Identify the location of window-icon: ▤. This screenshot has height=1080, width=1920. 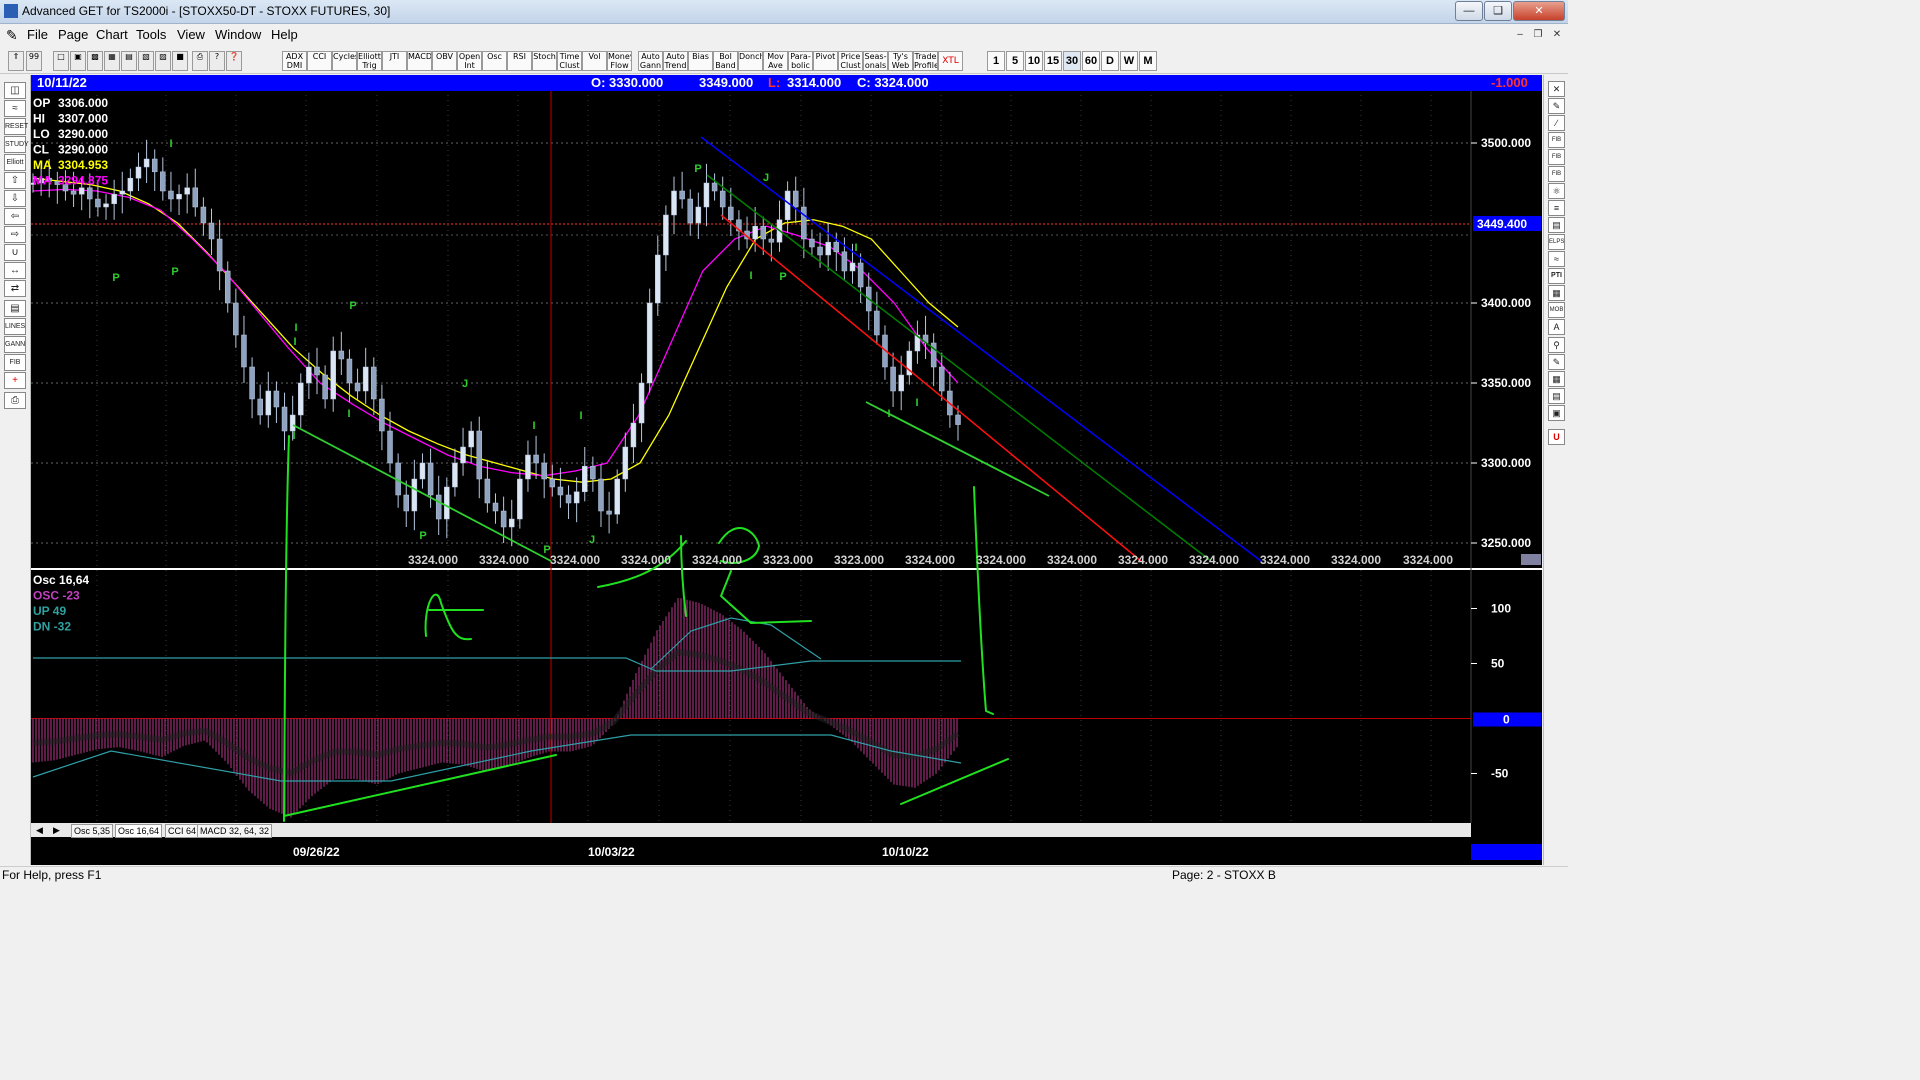
(129, 61).